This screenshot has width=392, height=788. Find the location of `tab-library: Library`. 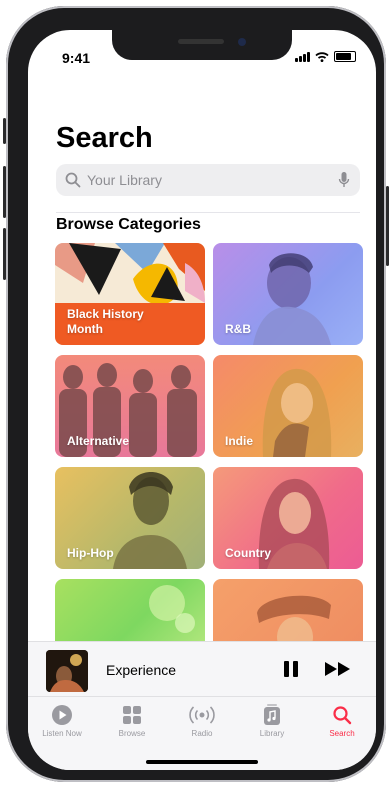

tab-library: Library is located at coordinates (272, 720).